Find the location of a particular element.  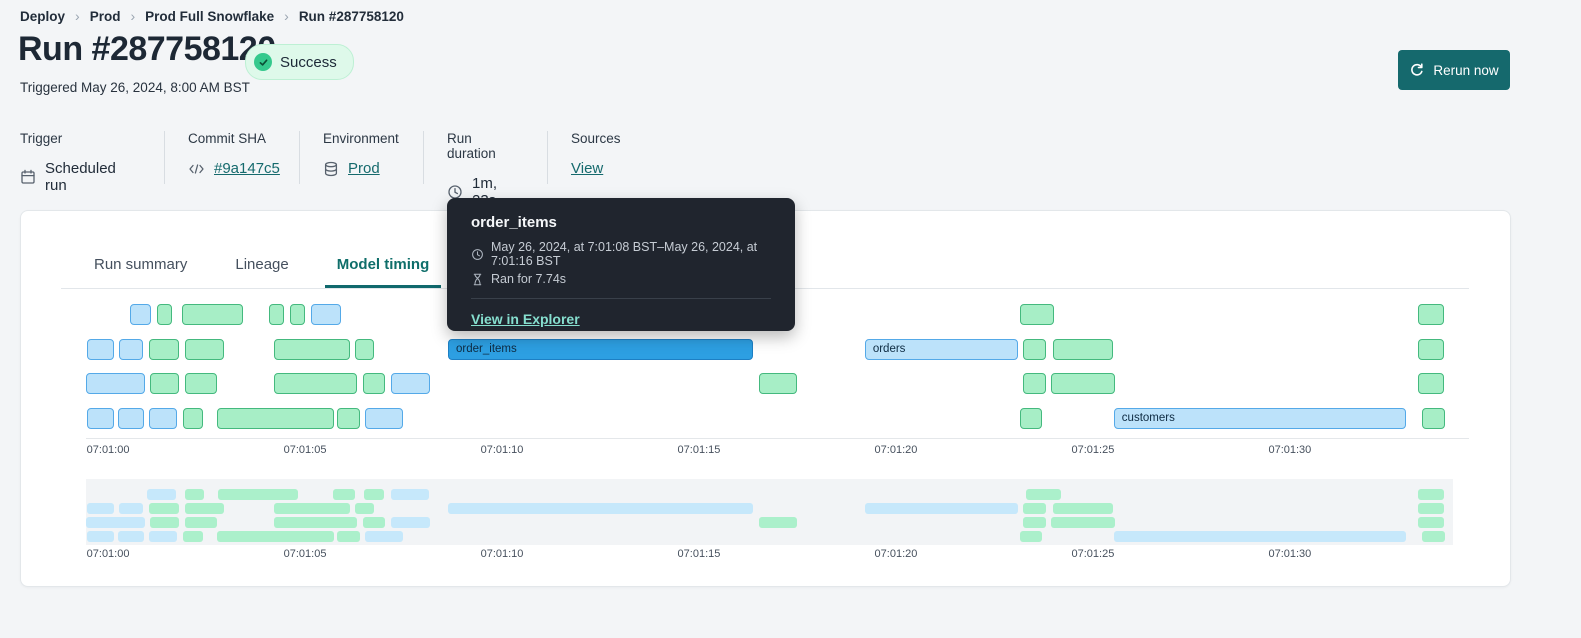

detail-value: #9a147c5 is located at coordinates (247, 168).